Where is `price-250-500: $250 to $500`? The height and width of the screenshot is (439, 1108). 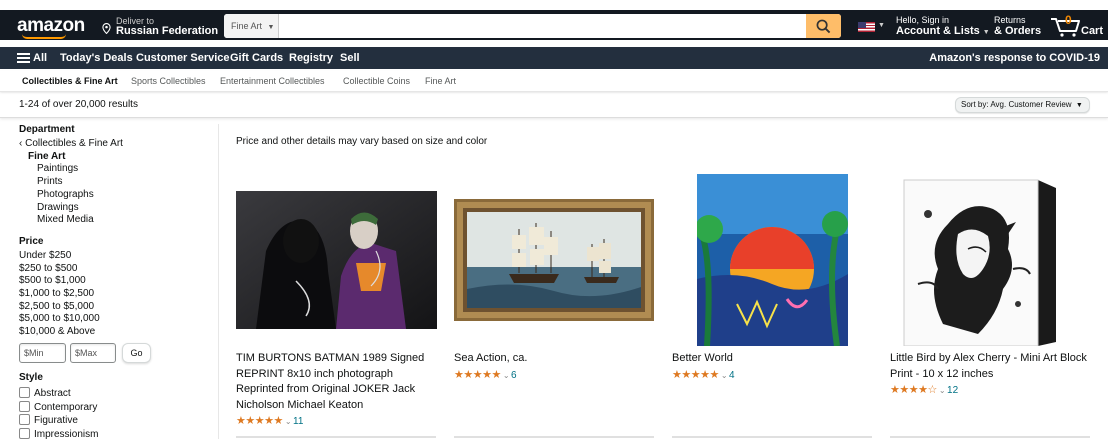
price-250-500: $250 to $500 is located at coordinates (116, 269).